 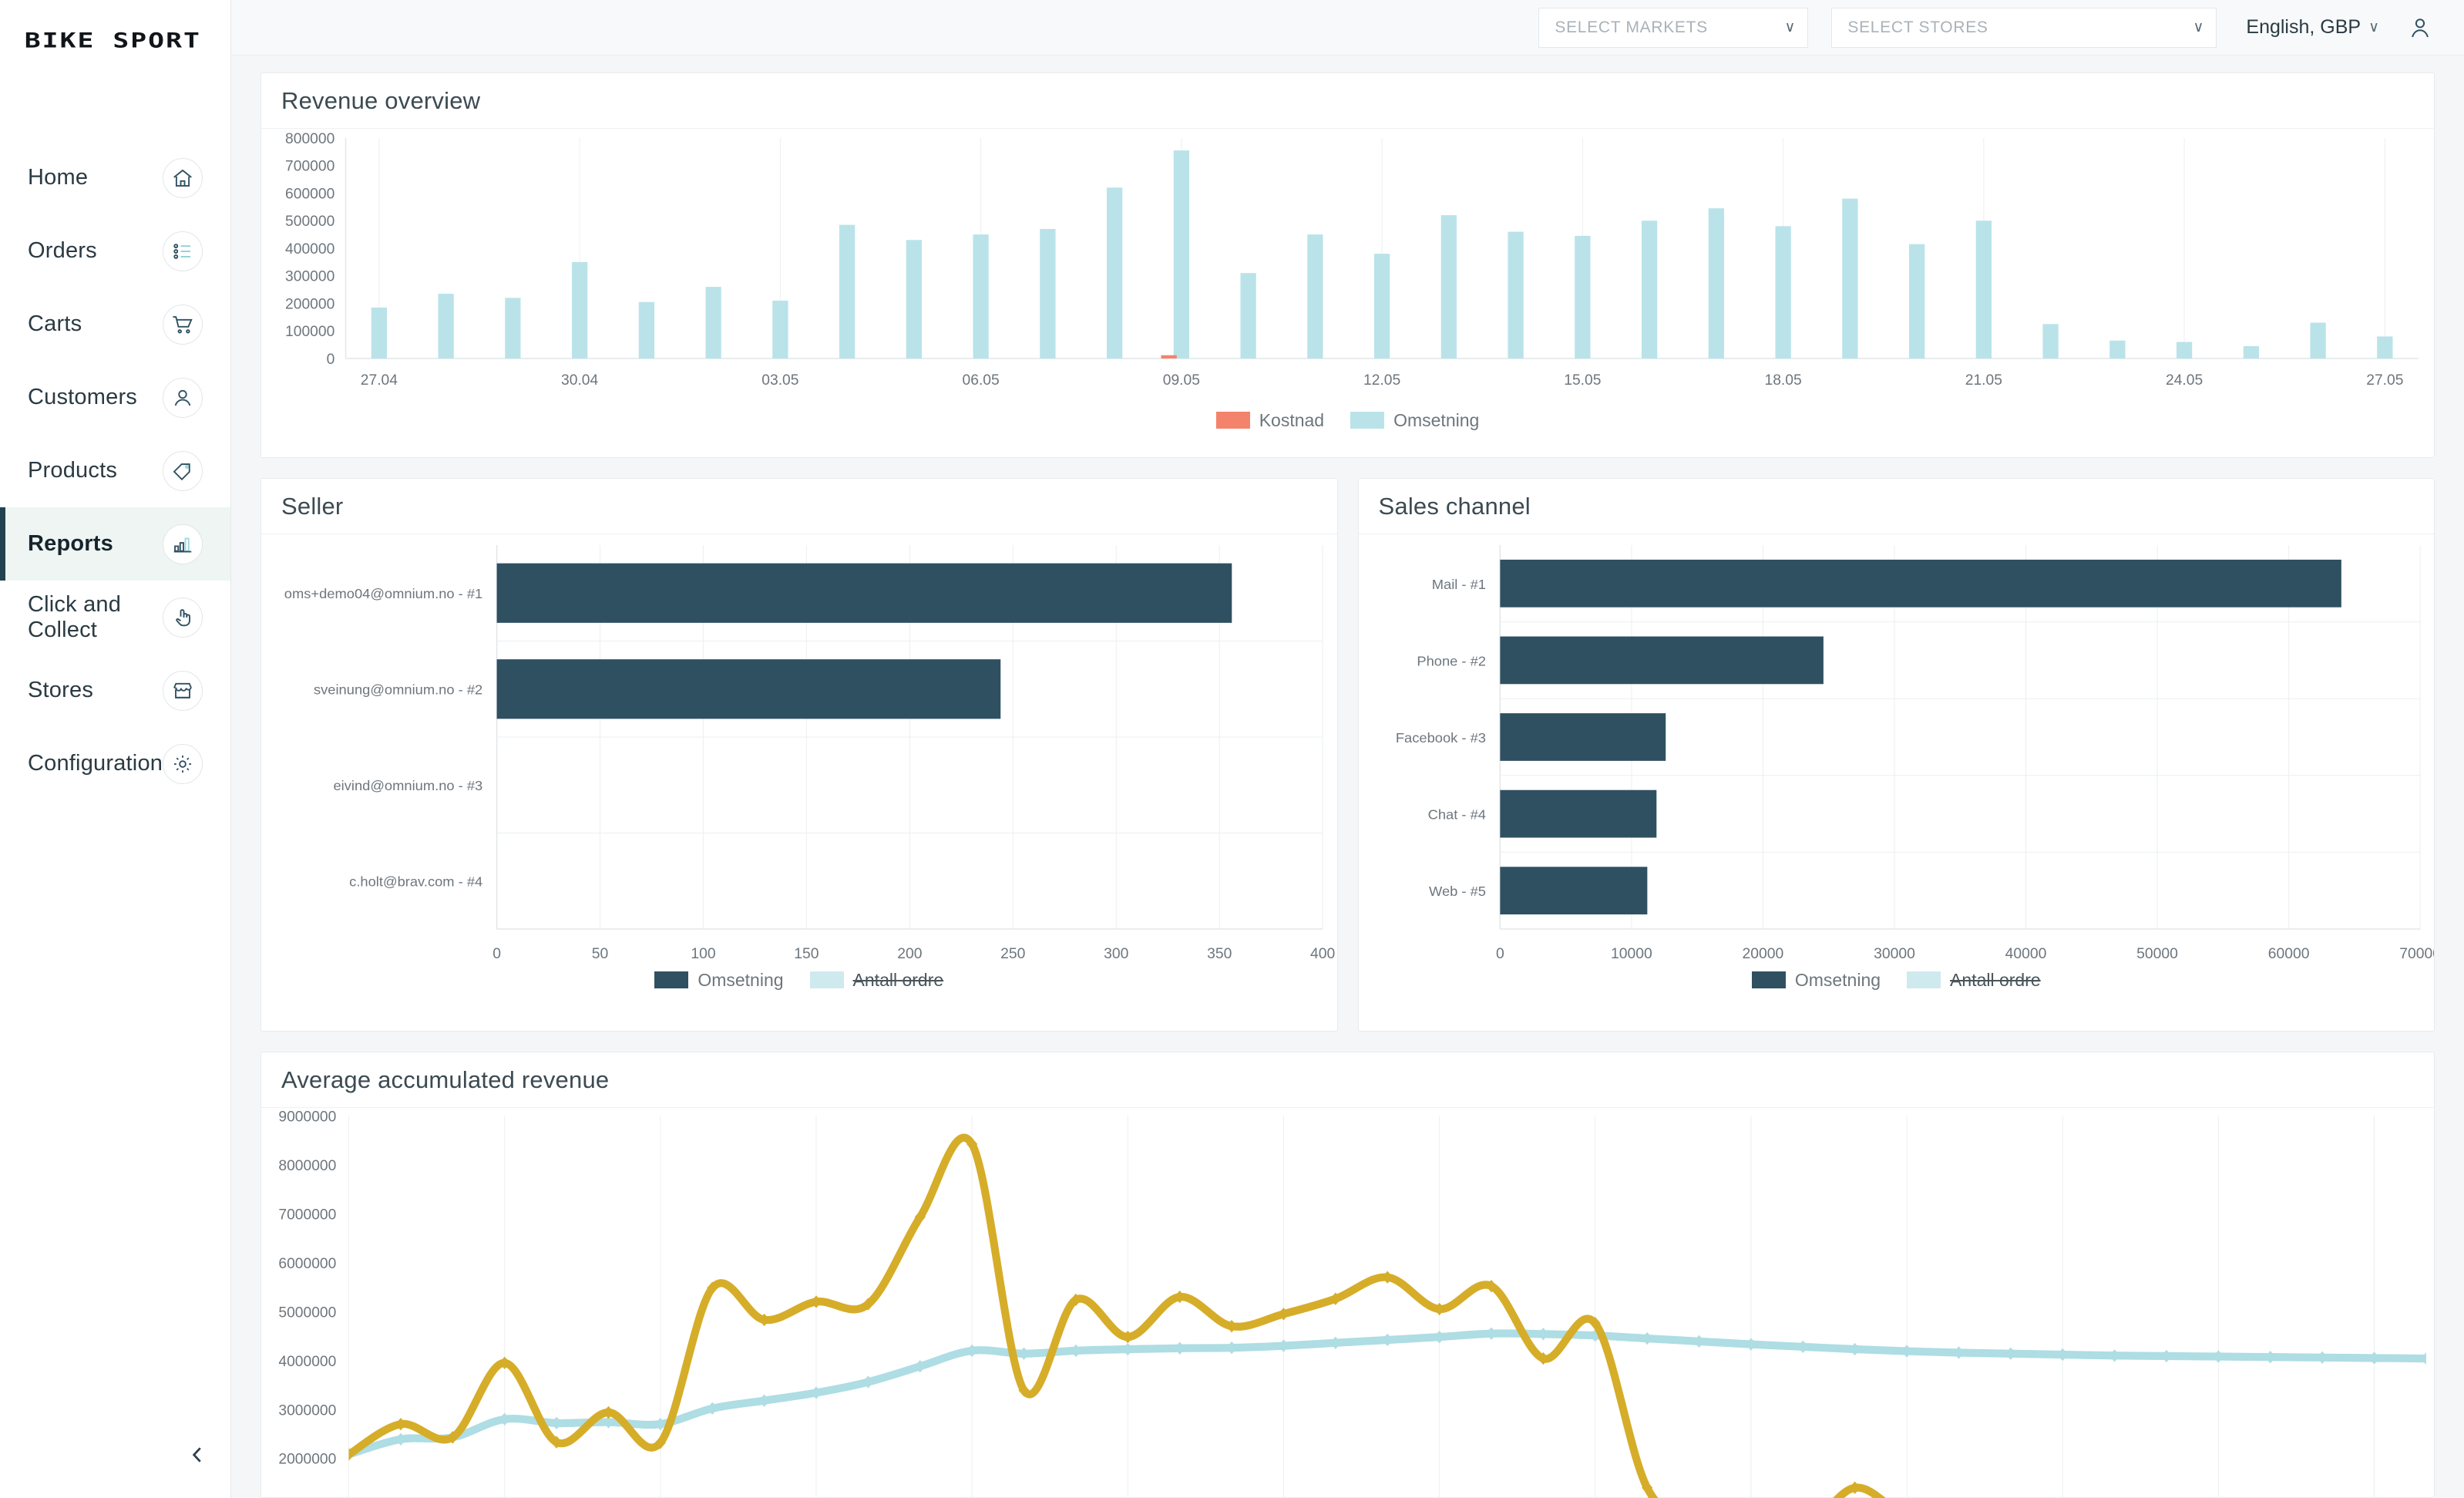 What do you see at coordinates (2312, 27) in the screenshot?
I see `language-currency-dropdown: English, GBP ∨` at bounding box center [2312, 27].